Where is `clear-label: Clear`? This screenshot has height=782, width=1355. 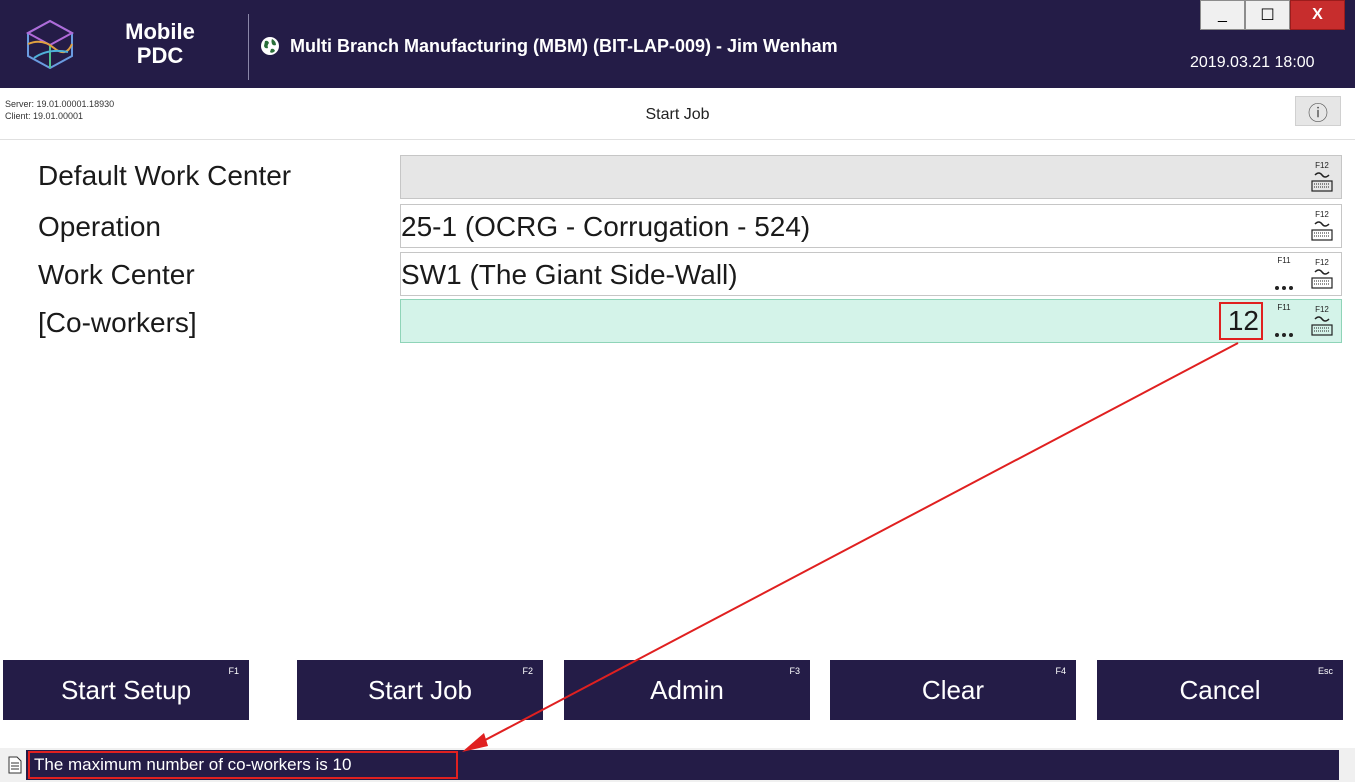 clear-label: Clear is located at coordinates (953, 689).